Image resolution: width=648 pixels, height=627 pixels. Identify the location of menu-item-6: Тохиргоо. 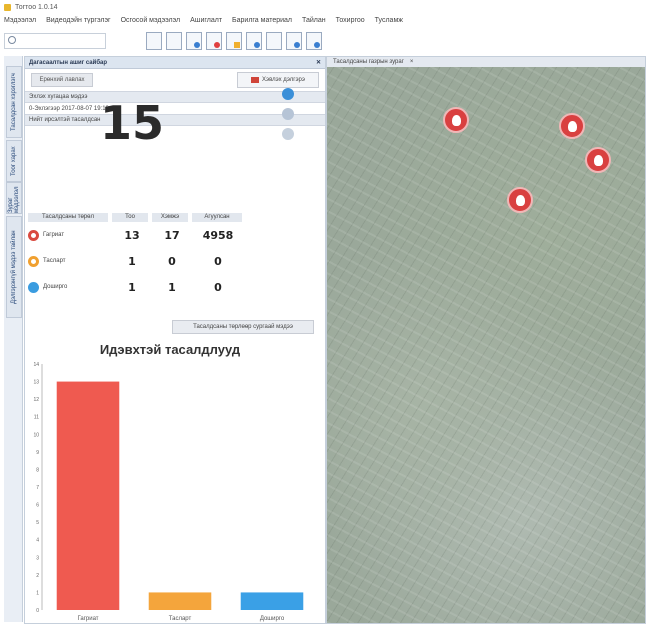
(350, 20).